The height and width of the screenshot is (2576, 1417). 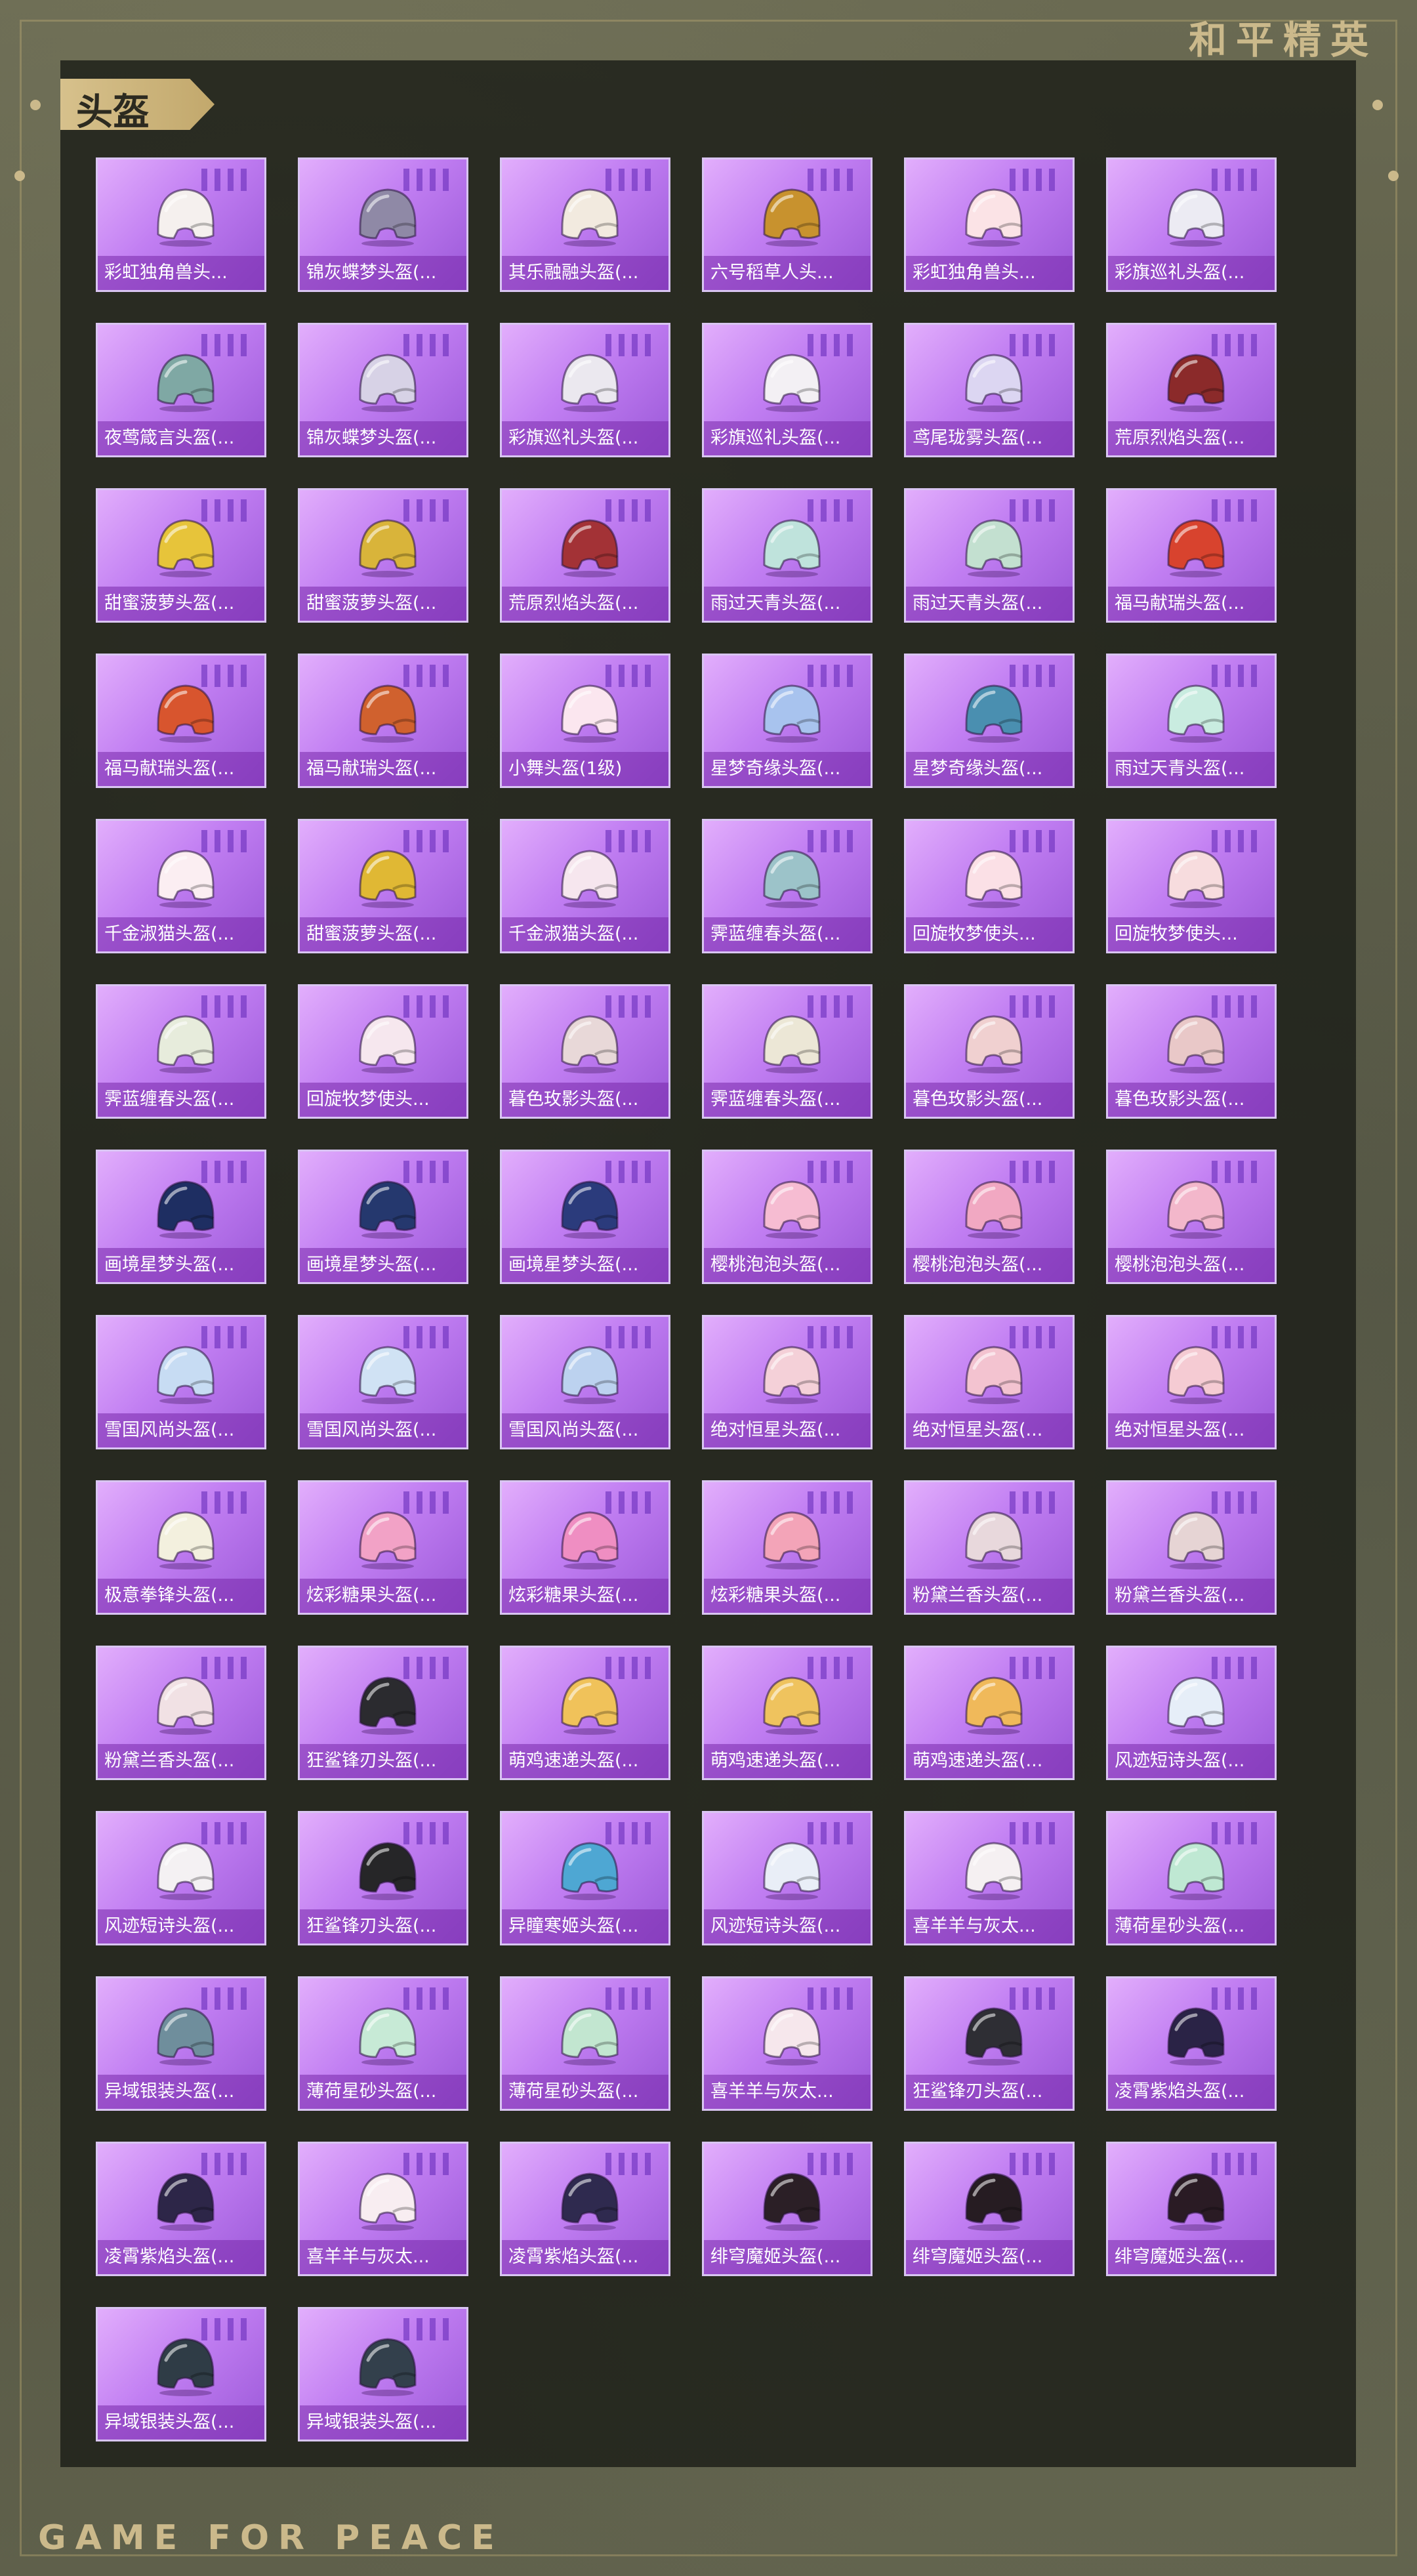 I want to click on helmet-card: 小舞头盔(1级), so click(x=585, y=721).